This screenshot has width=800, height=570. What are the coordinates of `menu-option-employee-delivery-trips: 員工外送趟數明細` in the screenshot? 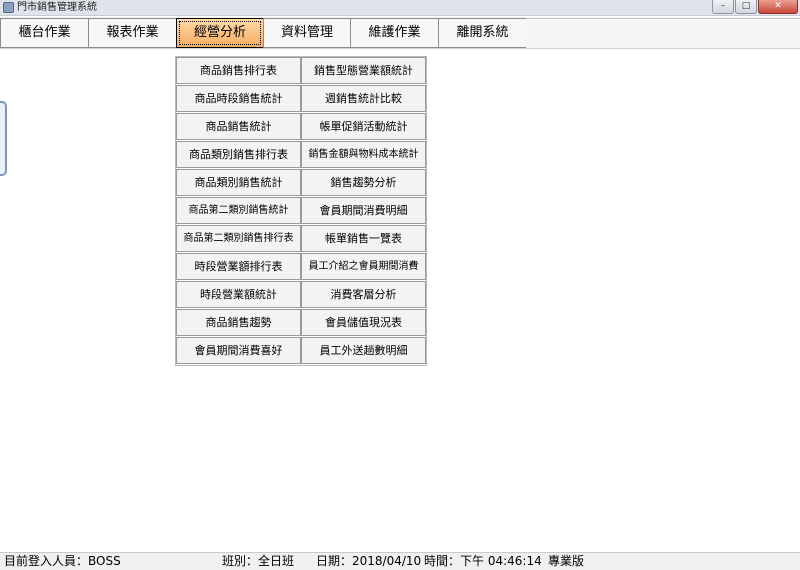 It's located at (363, 350).